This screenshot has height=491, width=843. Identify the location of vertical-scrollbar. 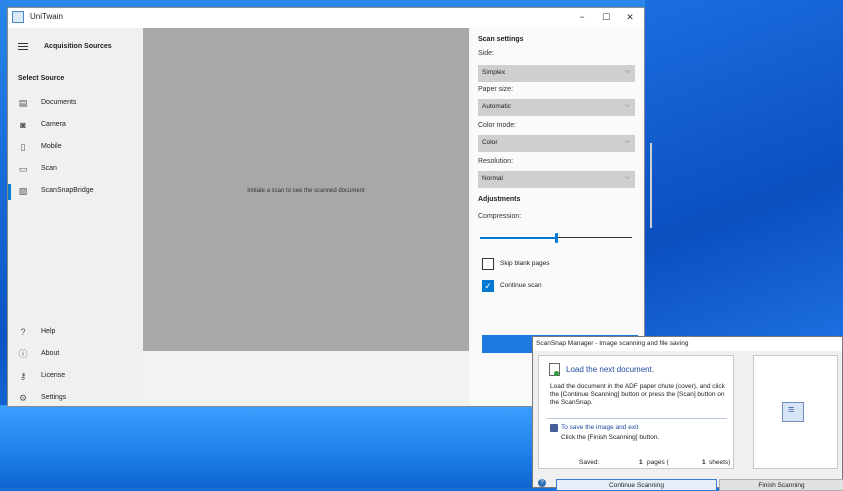
(651, 185).